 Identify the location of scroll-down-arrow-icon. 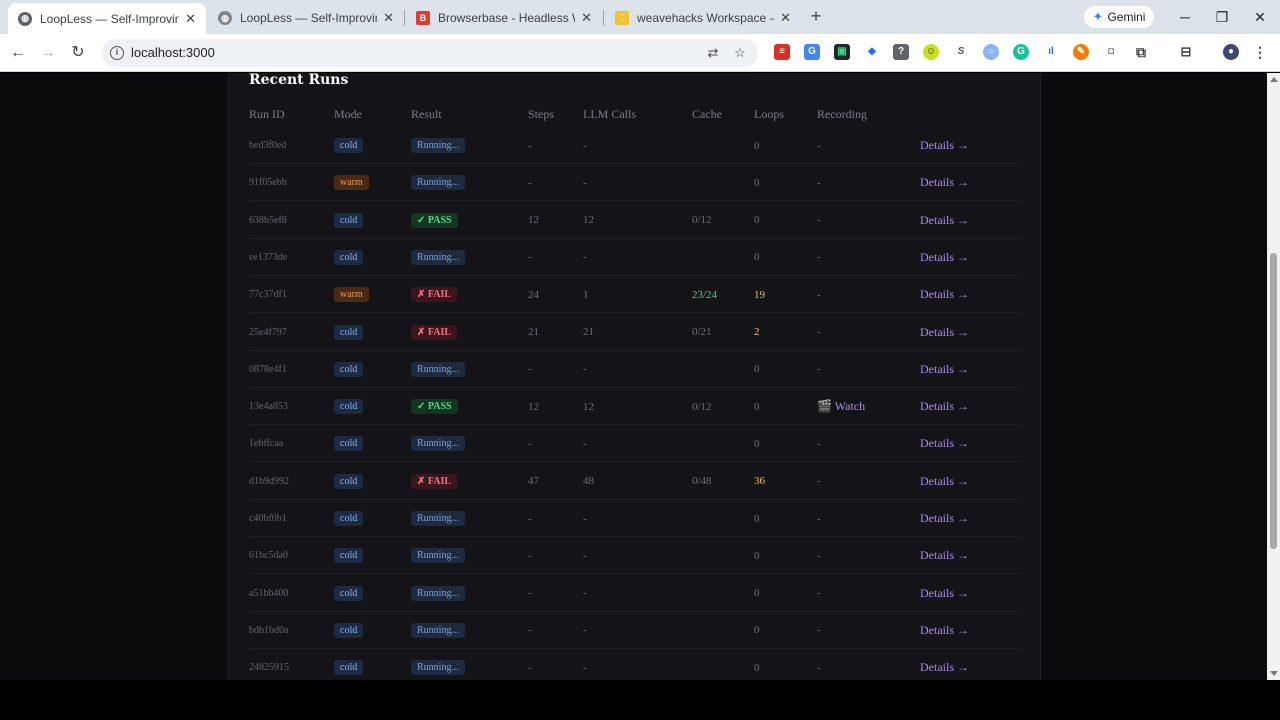
(1274, 673).